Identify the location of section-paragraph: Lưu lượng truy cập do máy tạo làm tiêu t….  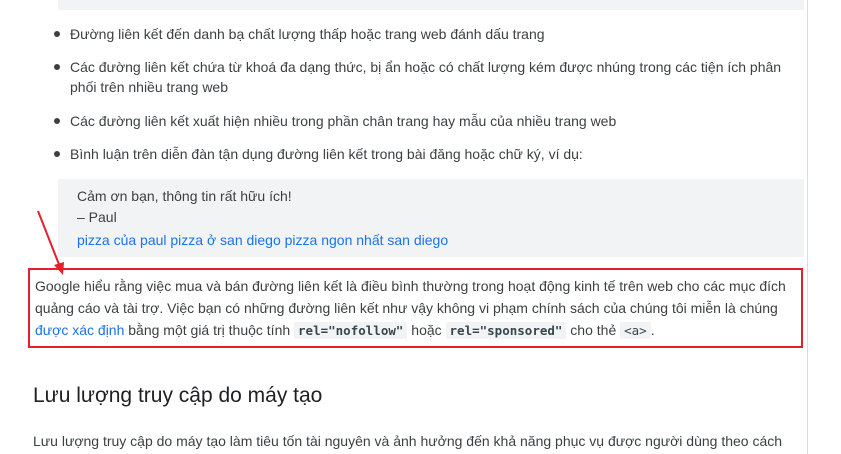
(408, 441).